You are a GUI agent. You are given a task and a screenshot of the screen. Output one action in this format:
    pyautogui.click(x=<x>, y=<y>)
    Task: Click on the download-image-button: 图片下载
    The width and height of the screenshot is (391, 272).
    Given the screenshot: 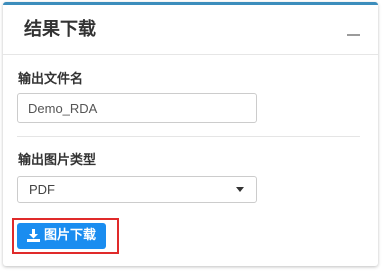 What is the action you would take?
    pyautogui.click(x=61, y=236)
    